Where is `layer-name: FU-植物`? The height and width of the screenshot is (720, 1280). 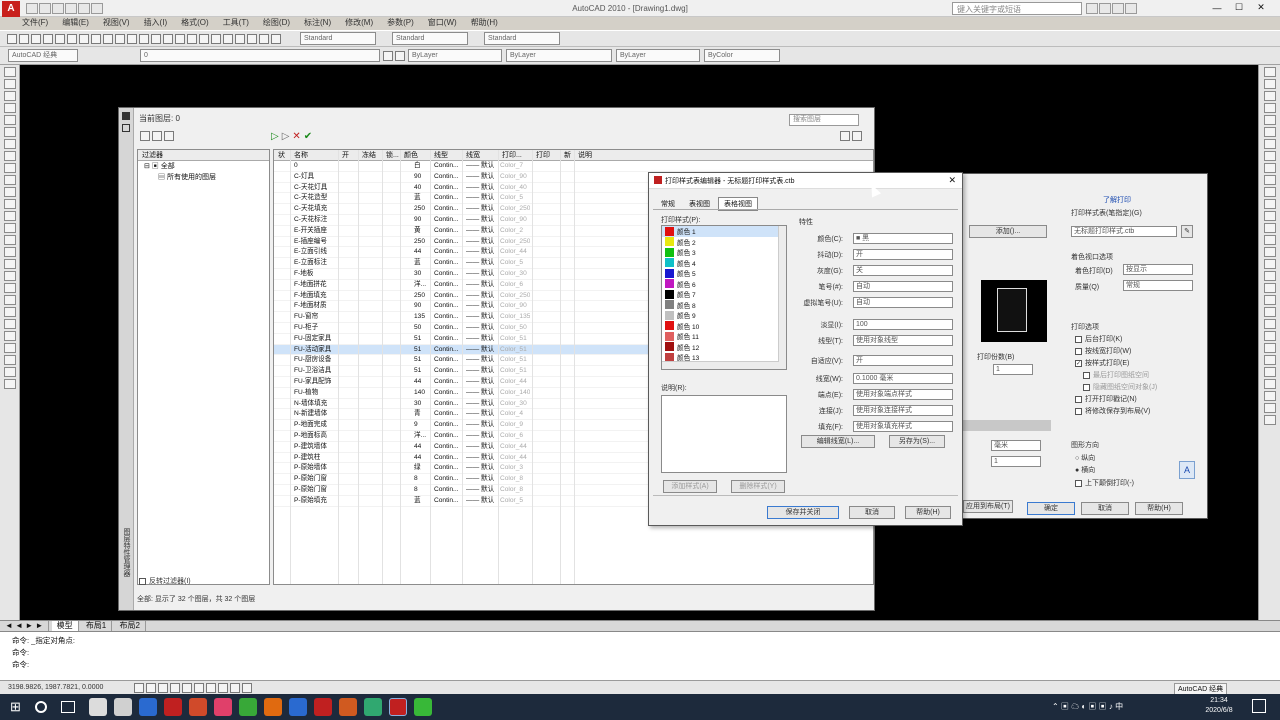
layer-name: FU-植物 is located at coordinates (306, 393).